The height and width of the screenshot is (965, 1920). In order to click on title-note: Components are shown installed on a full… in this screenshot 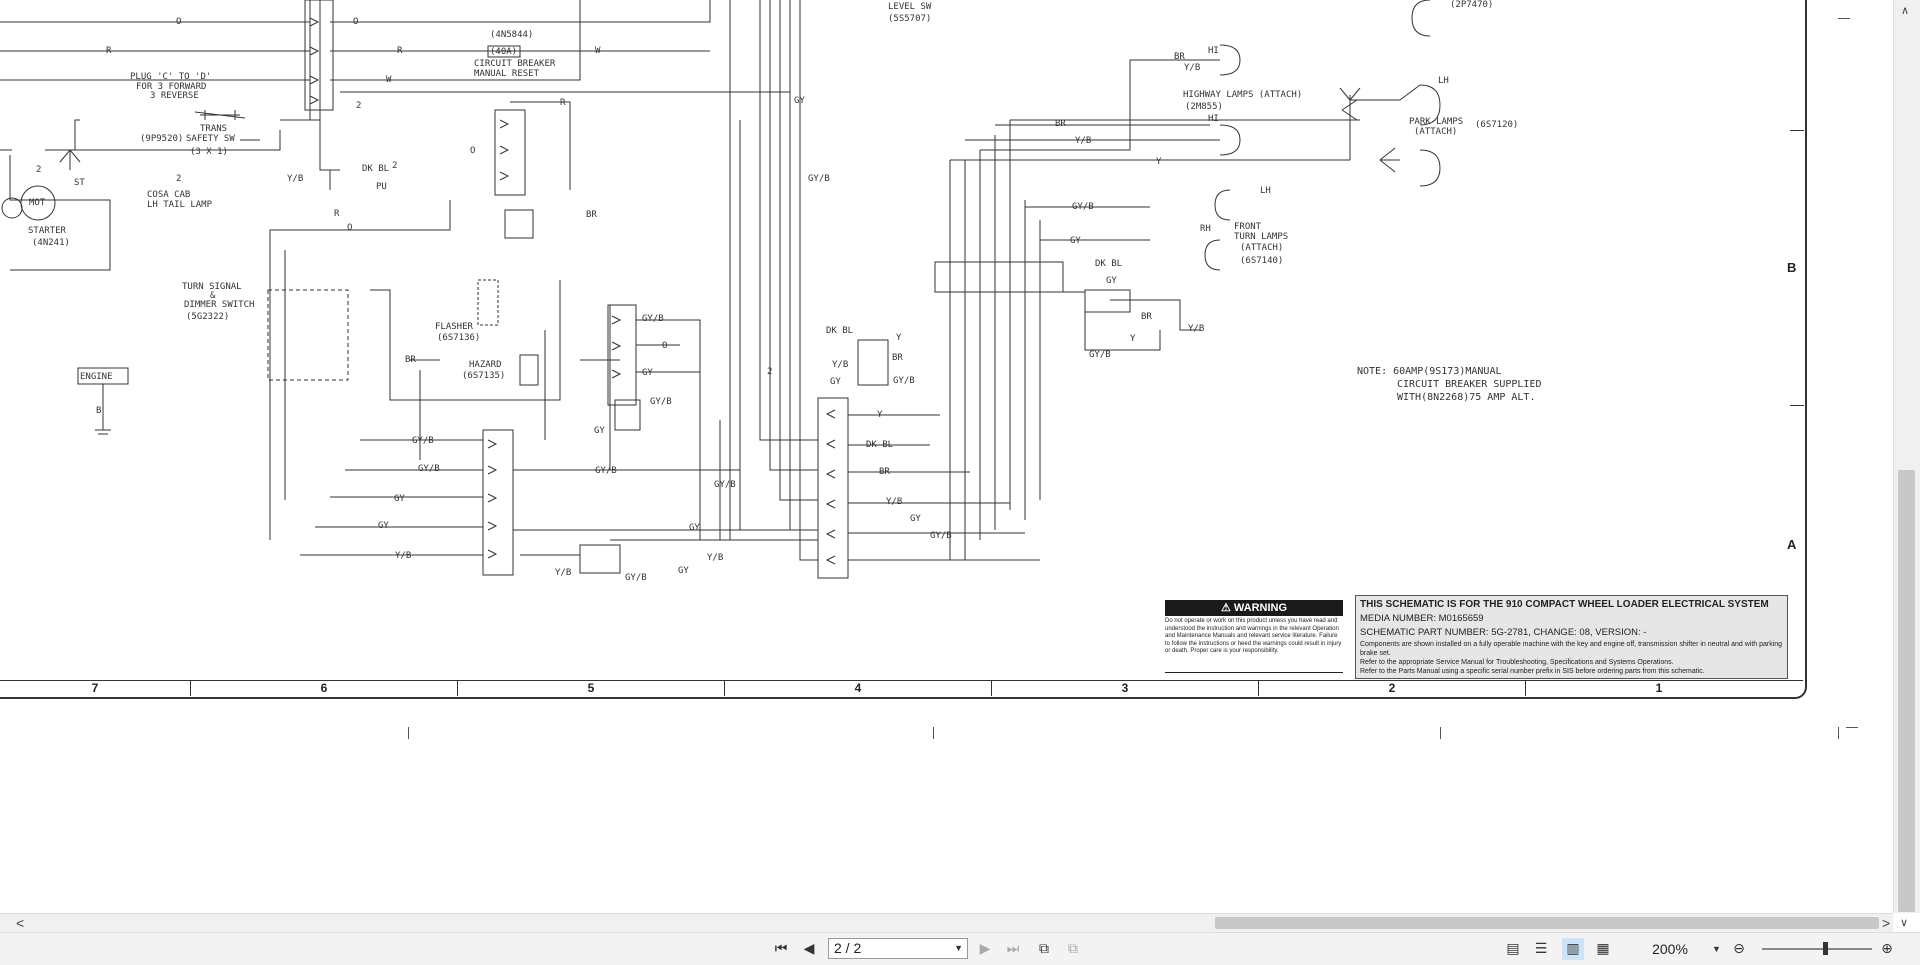, I will do `click(1571, 649)`.